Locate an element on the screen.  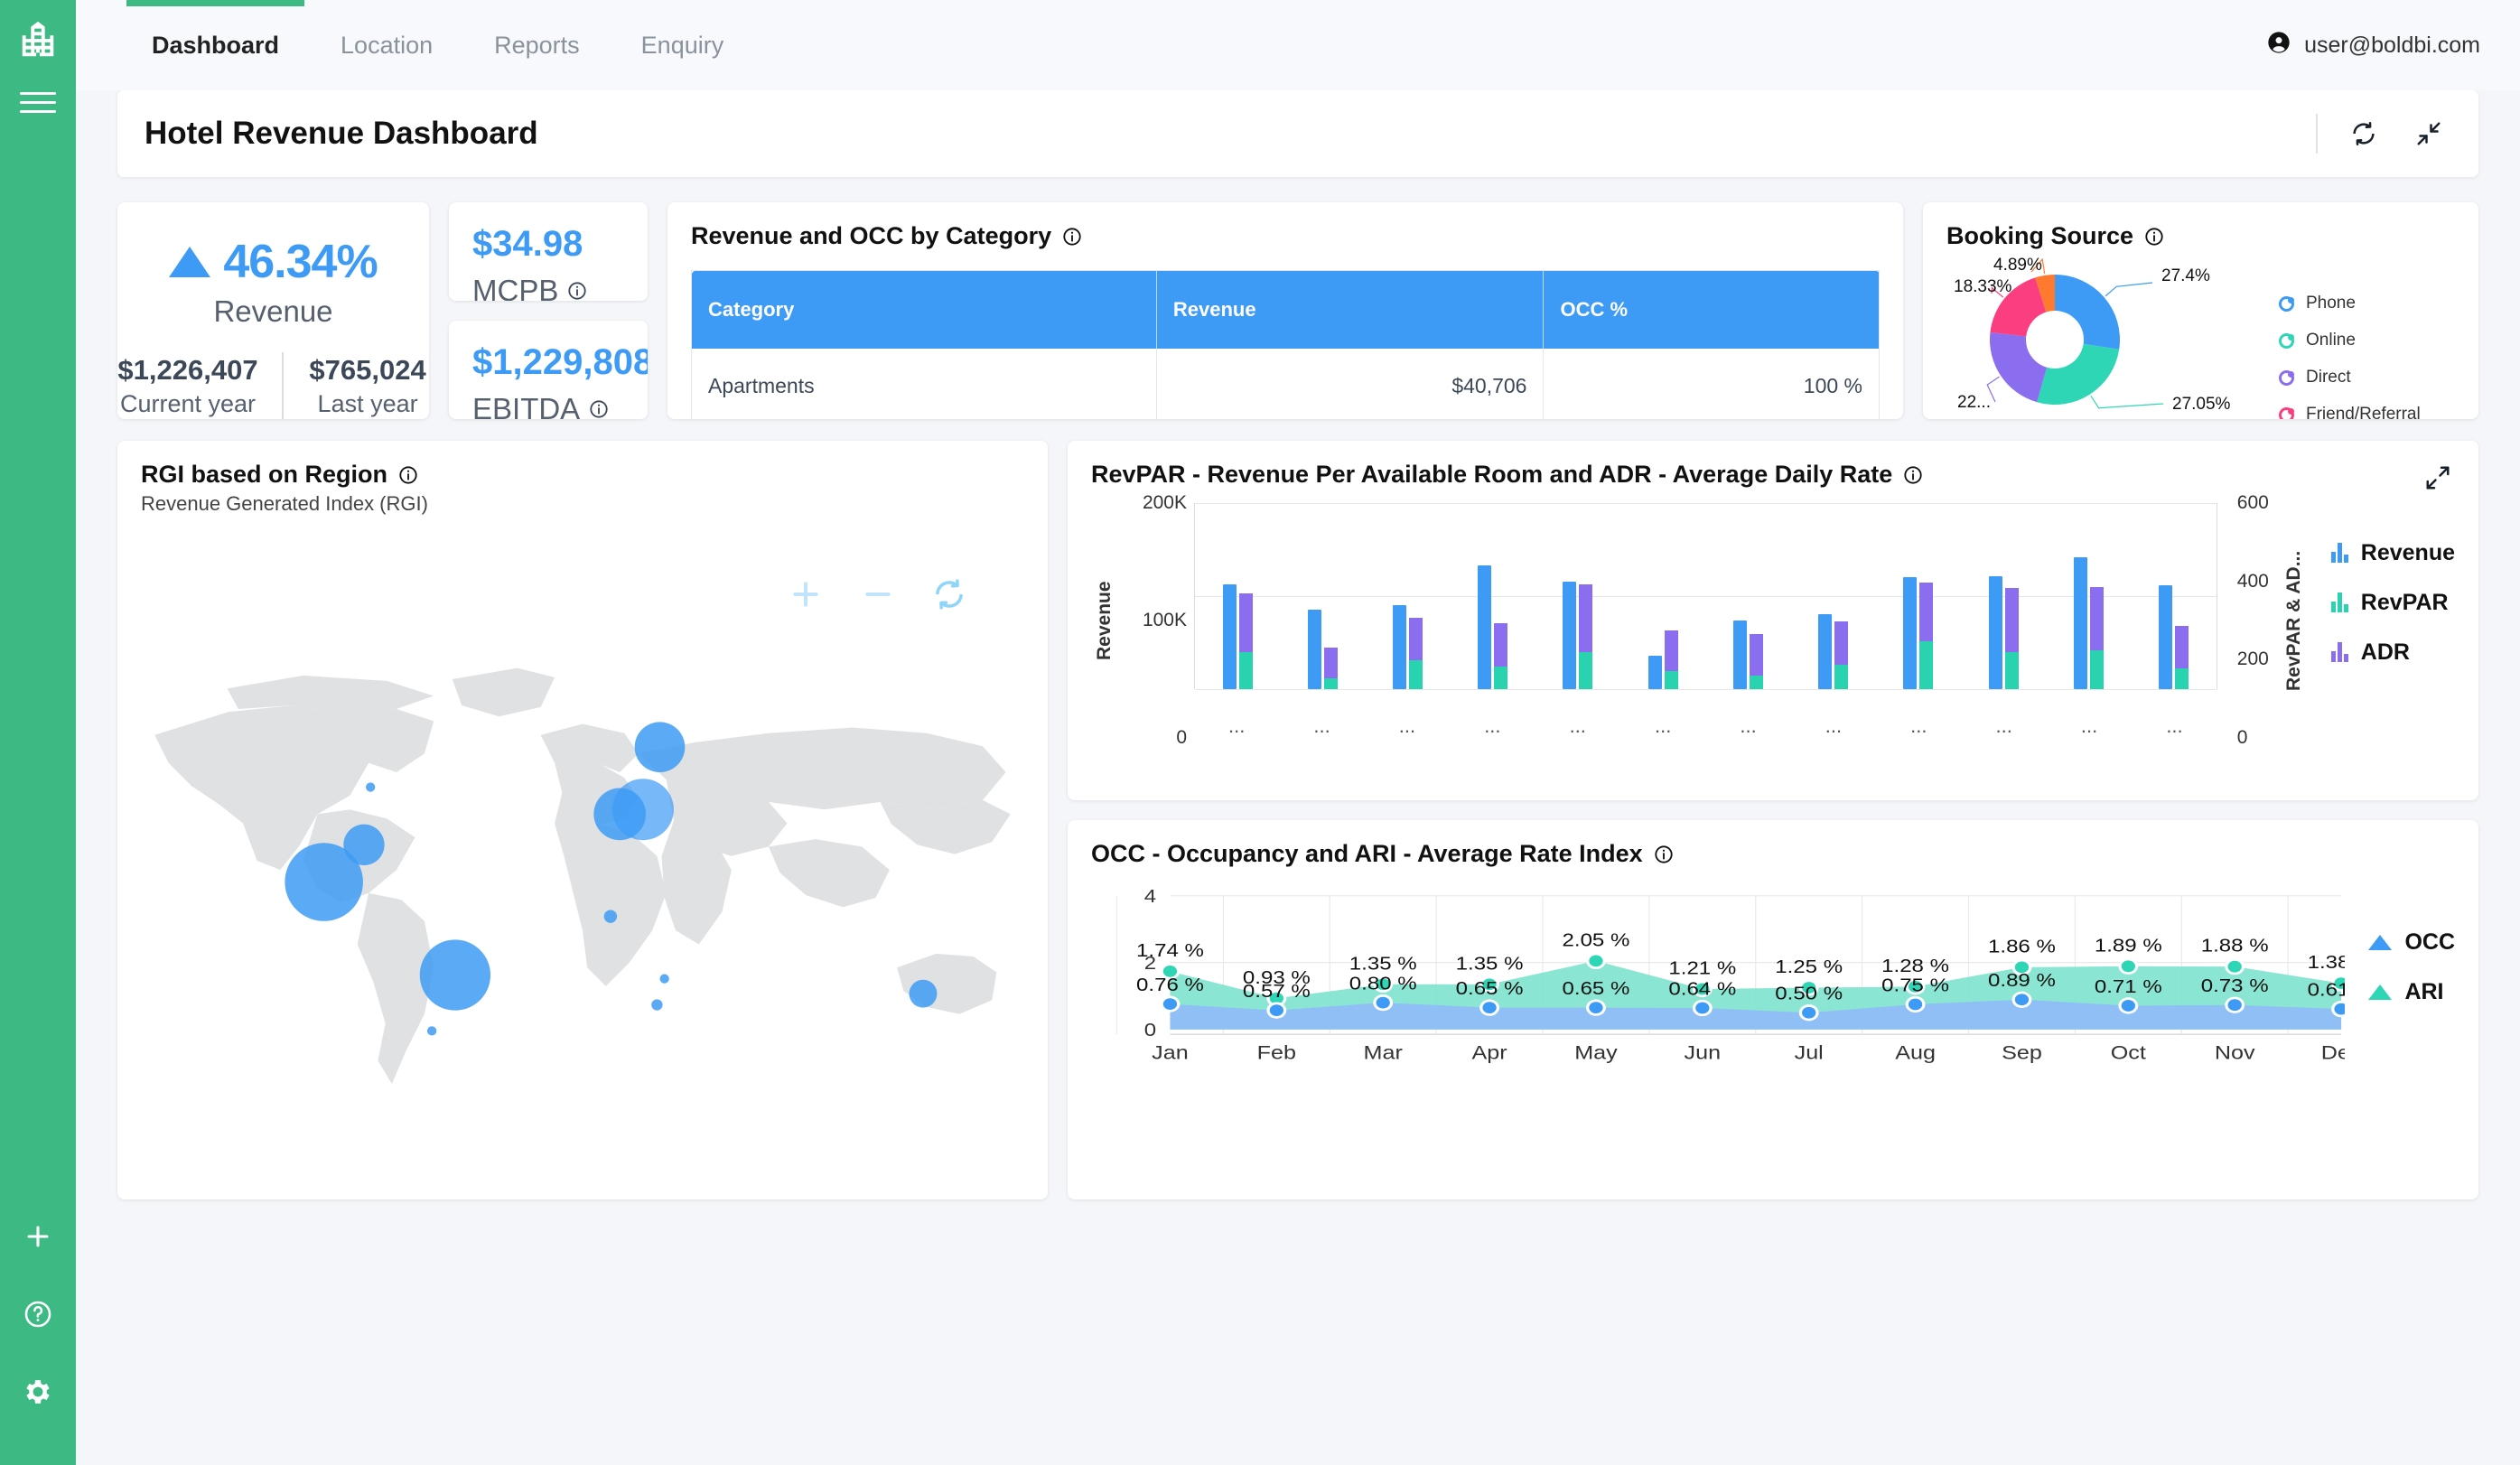
minus-icon is located at coordinates (878, 596).